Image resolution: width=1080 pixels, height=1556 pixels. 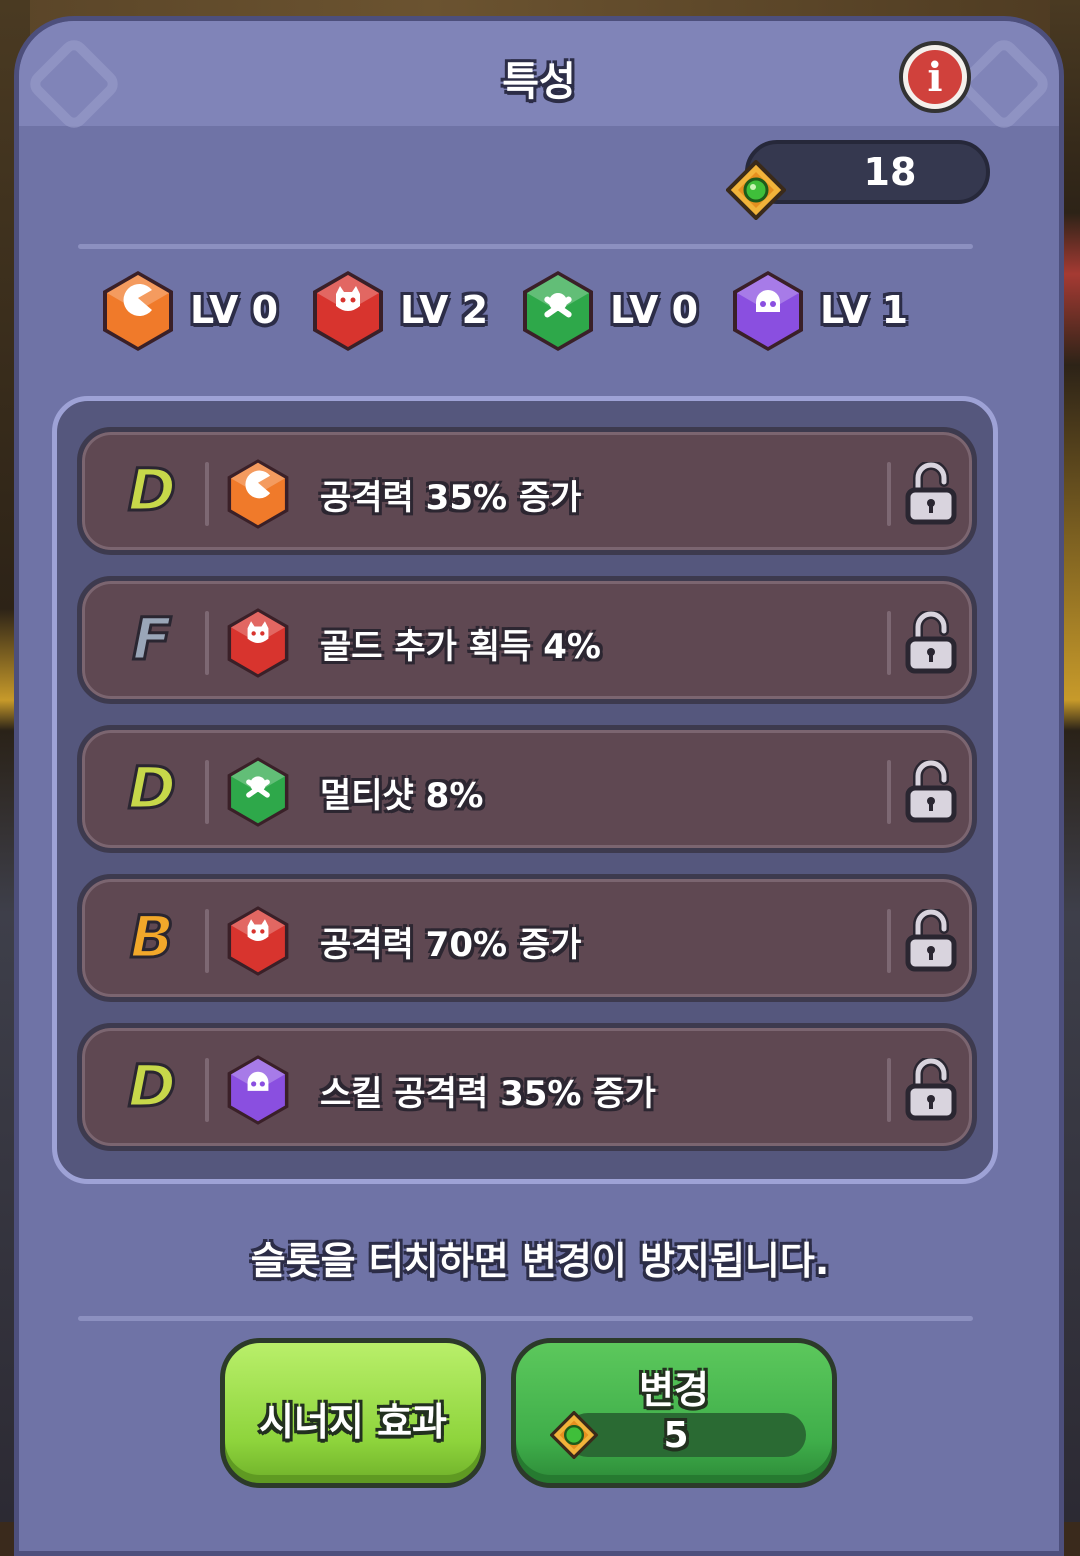 What do you see at coordinates (525, 1318) in the screenshot?
I see `divider-bottom` at bounding box center [525, 1318].